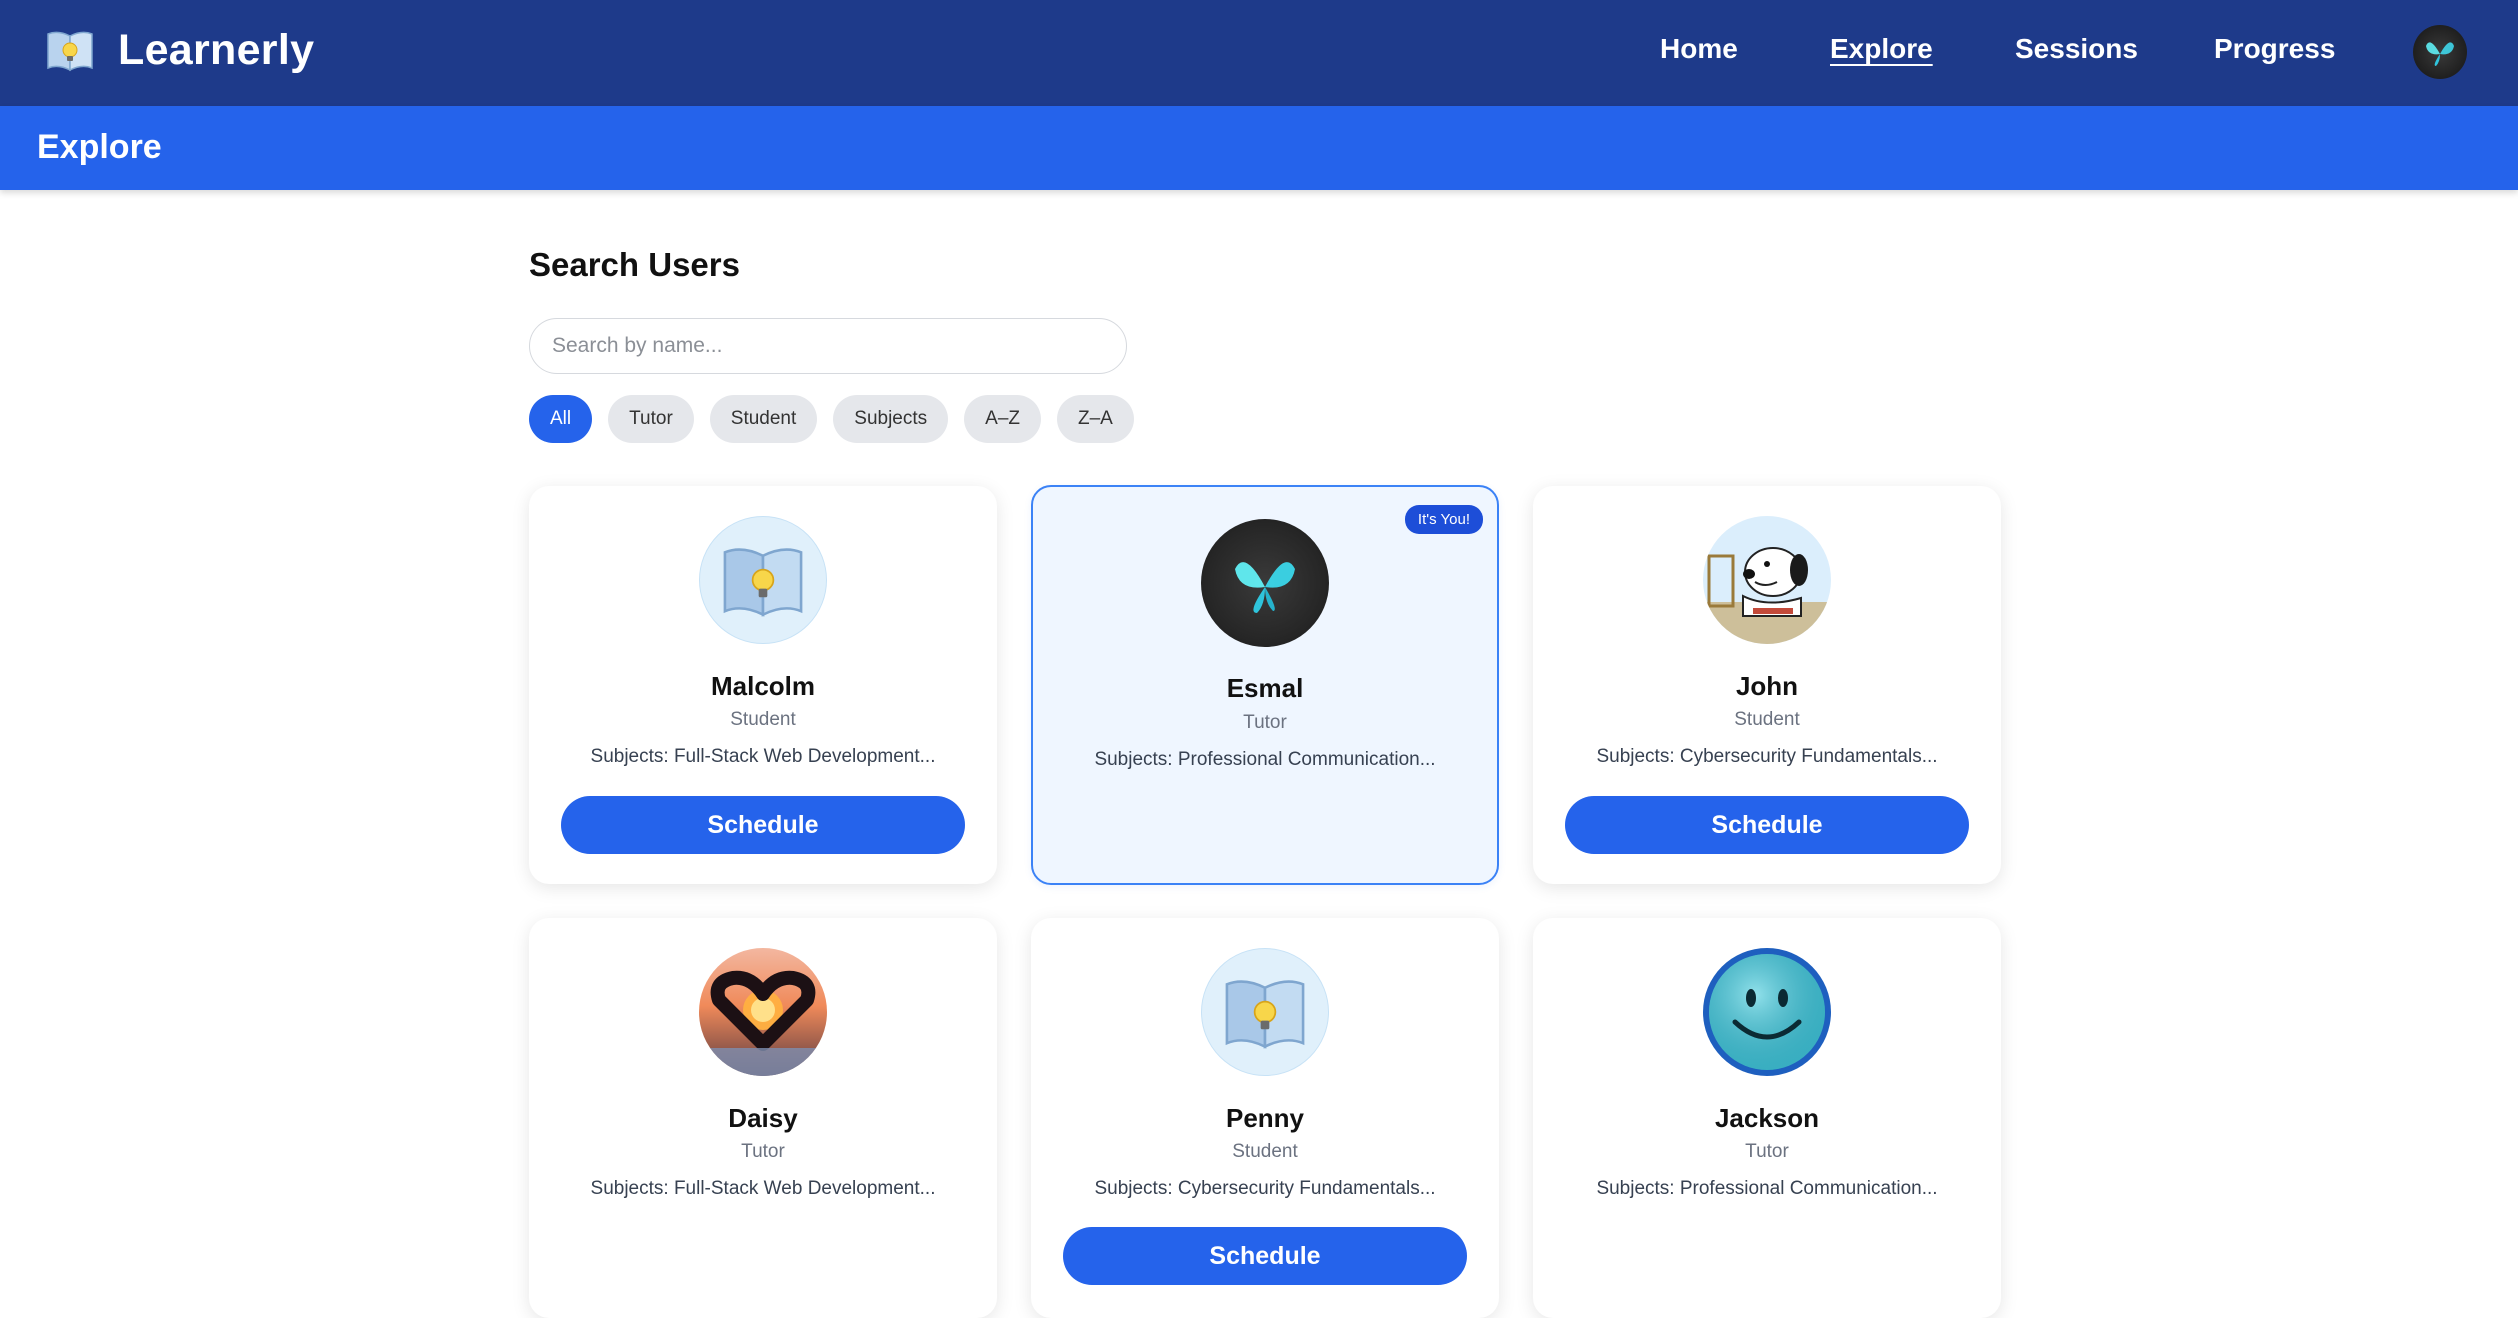 This screenshot has width=2518, height=1318. Describe the element at coordinates (634, 264) in the screenshot. I see `search-section-title: Search Users` at that location.